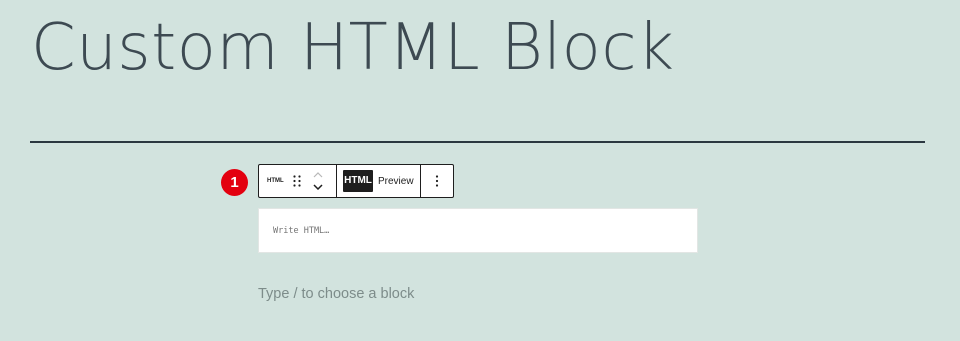  I want to click on step-number-badge: 1, so click(234, 182).